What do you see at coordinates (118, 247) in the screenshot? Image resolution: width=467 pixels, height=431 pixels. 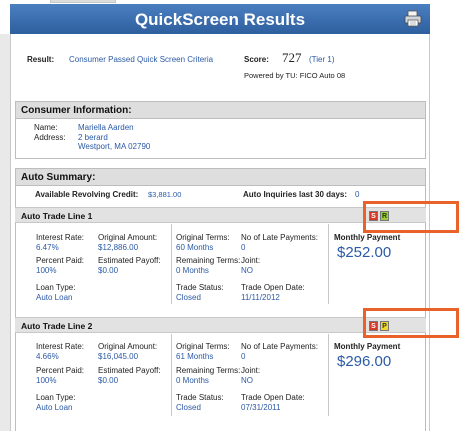 I see `original-amount-value: $12,886.00` at bounding box center [118, 247].